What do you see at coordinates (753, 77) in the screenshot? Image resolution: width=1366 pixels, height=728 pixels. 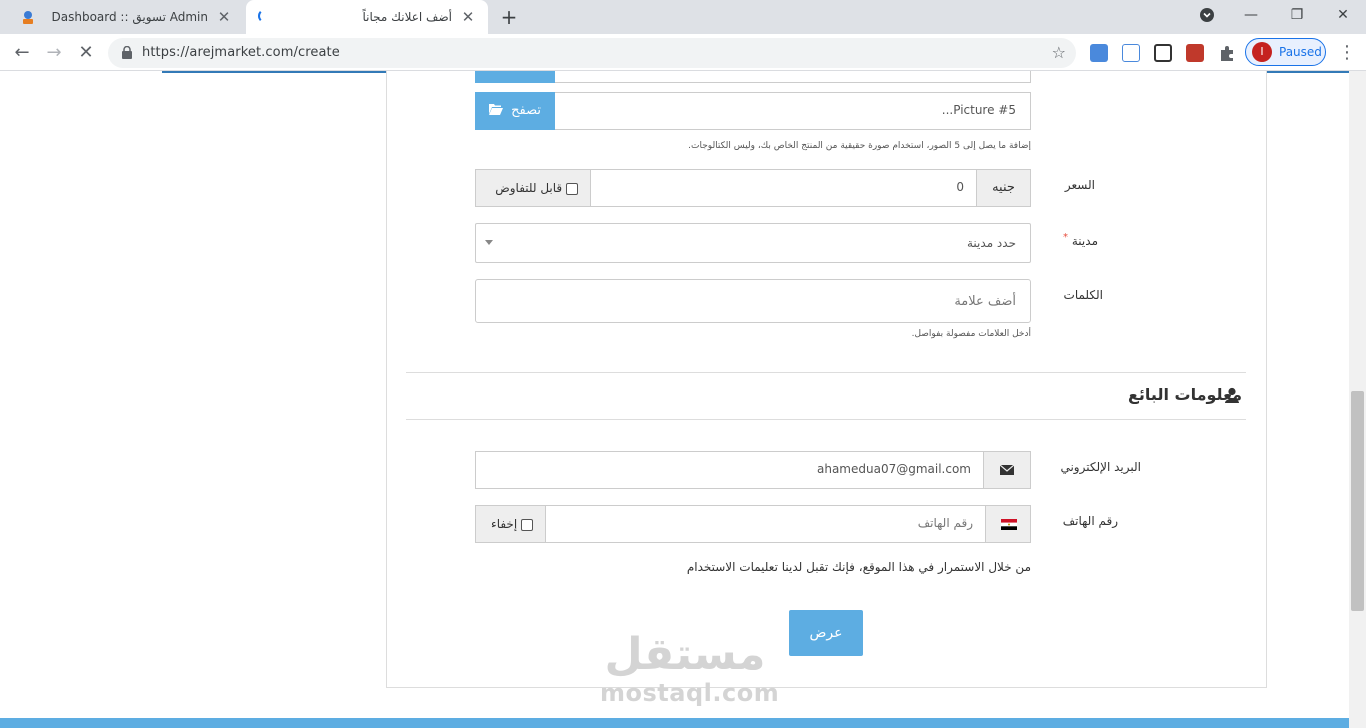 I see `picture-4-input` at bounding box center [753, 77].